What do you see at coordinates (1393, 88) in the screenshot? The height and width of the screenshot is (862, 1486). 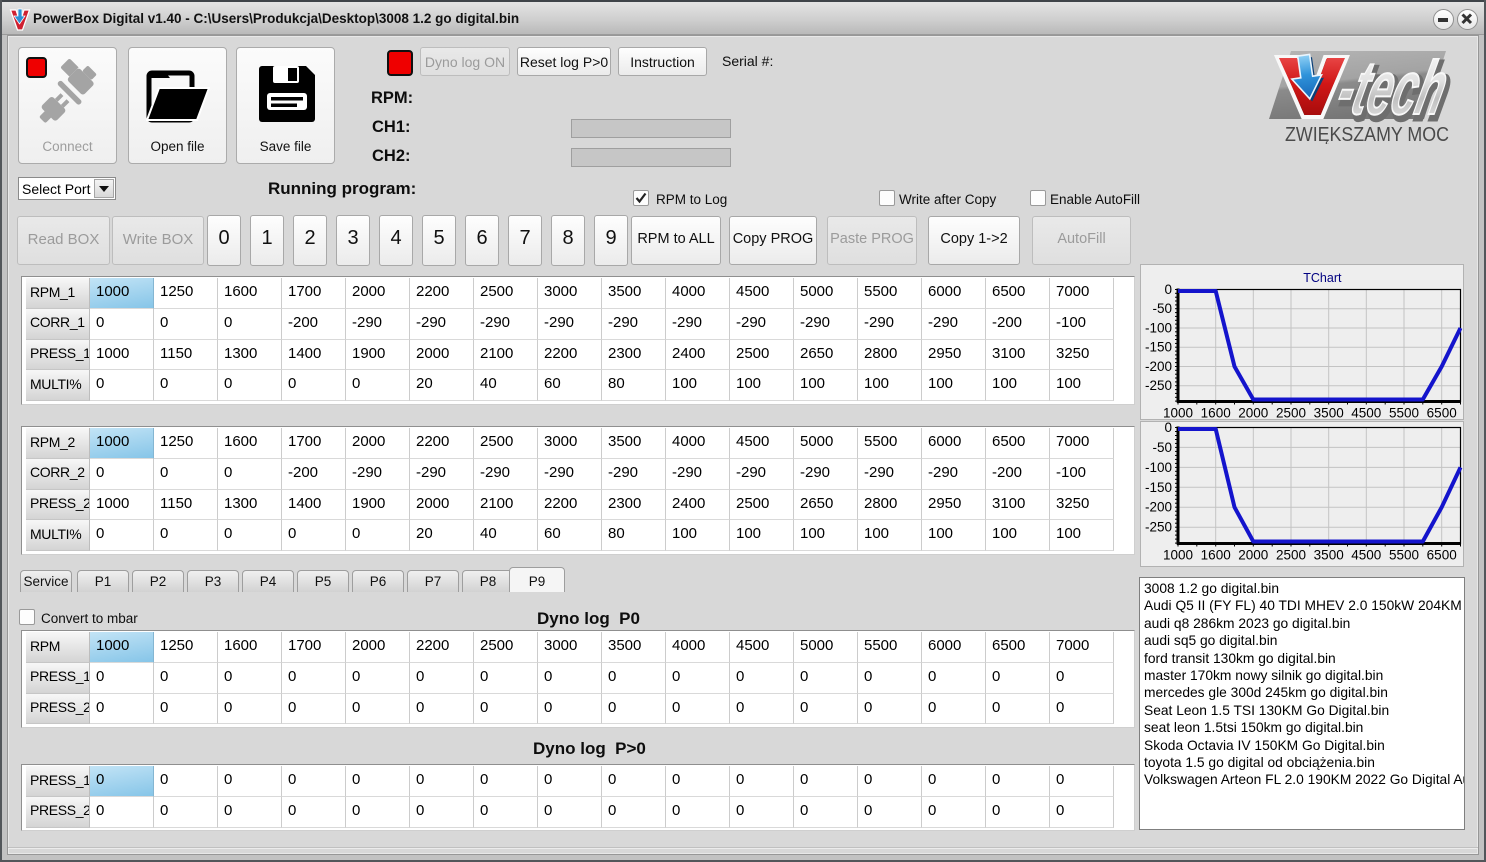 I see `svg-text: -tech` at bounding box center [1393, 88].